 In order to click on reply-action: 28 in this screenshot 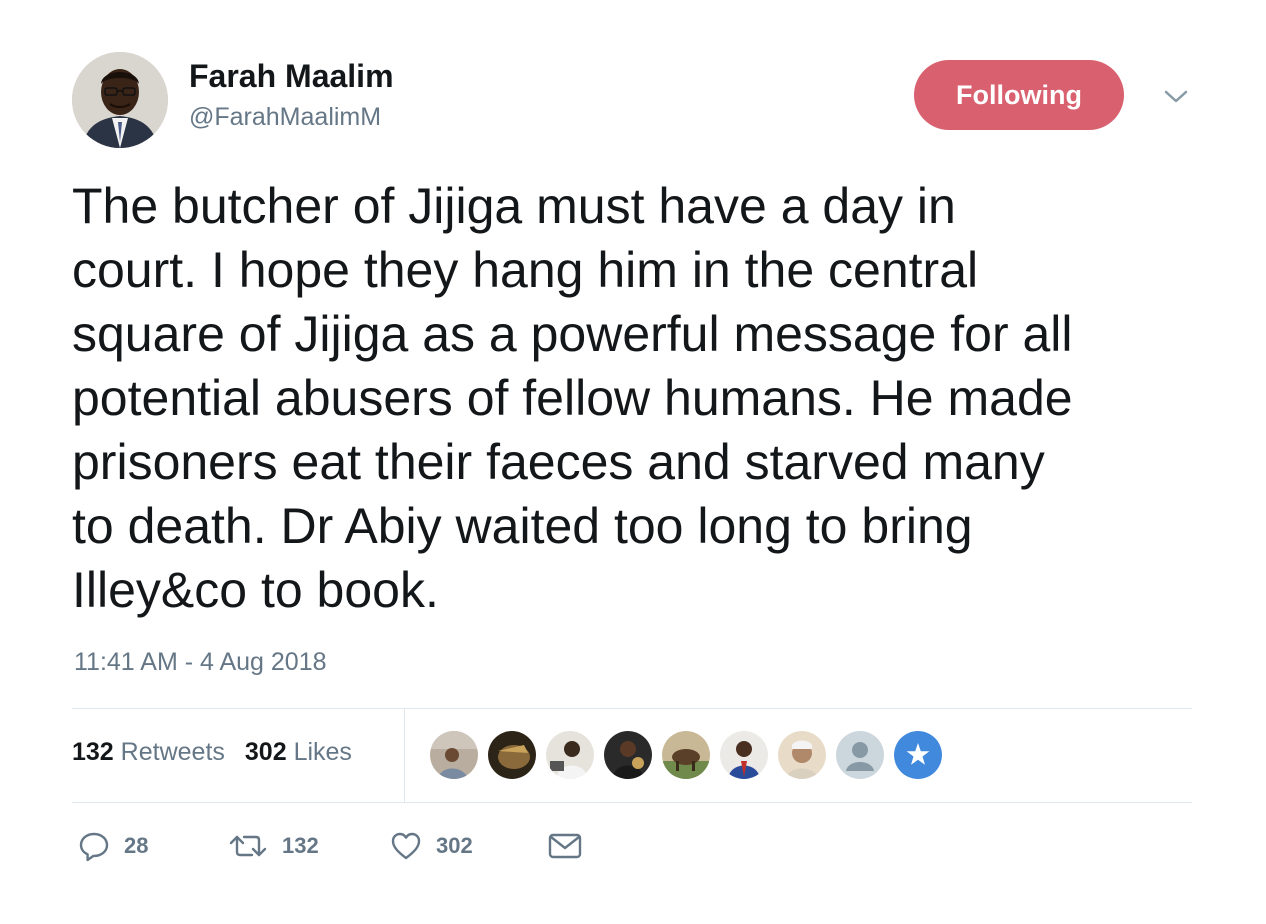, I will do `click(153, 846)`.